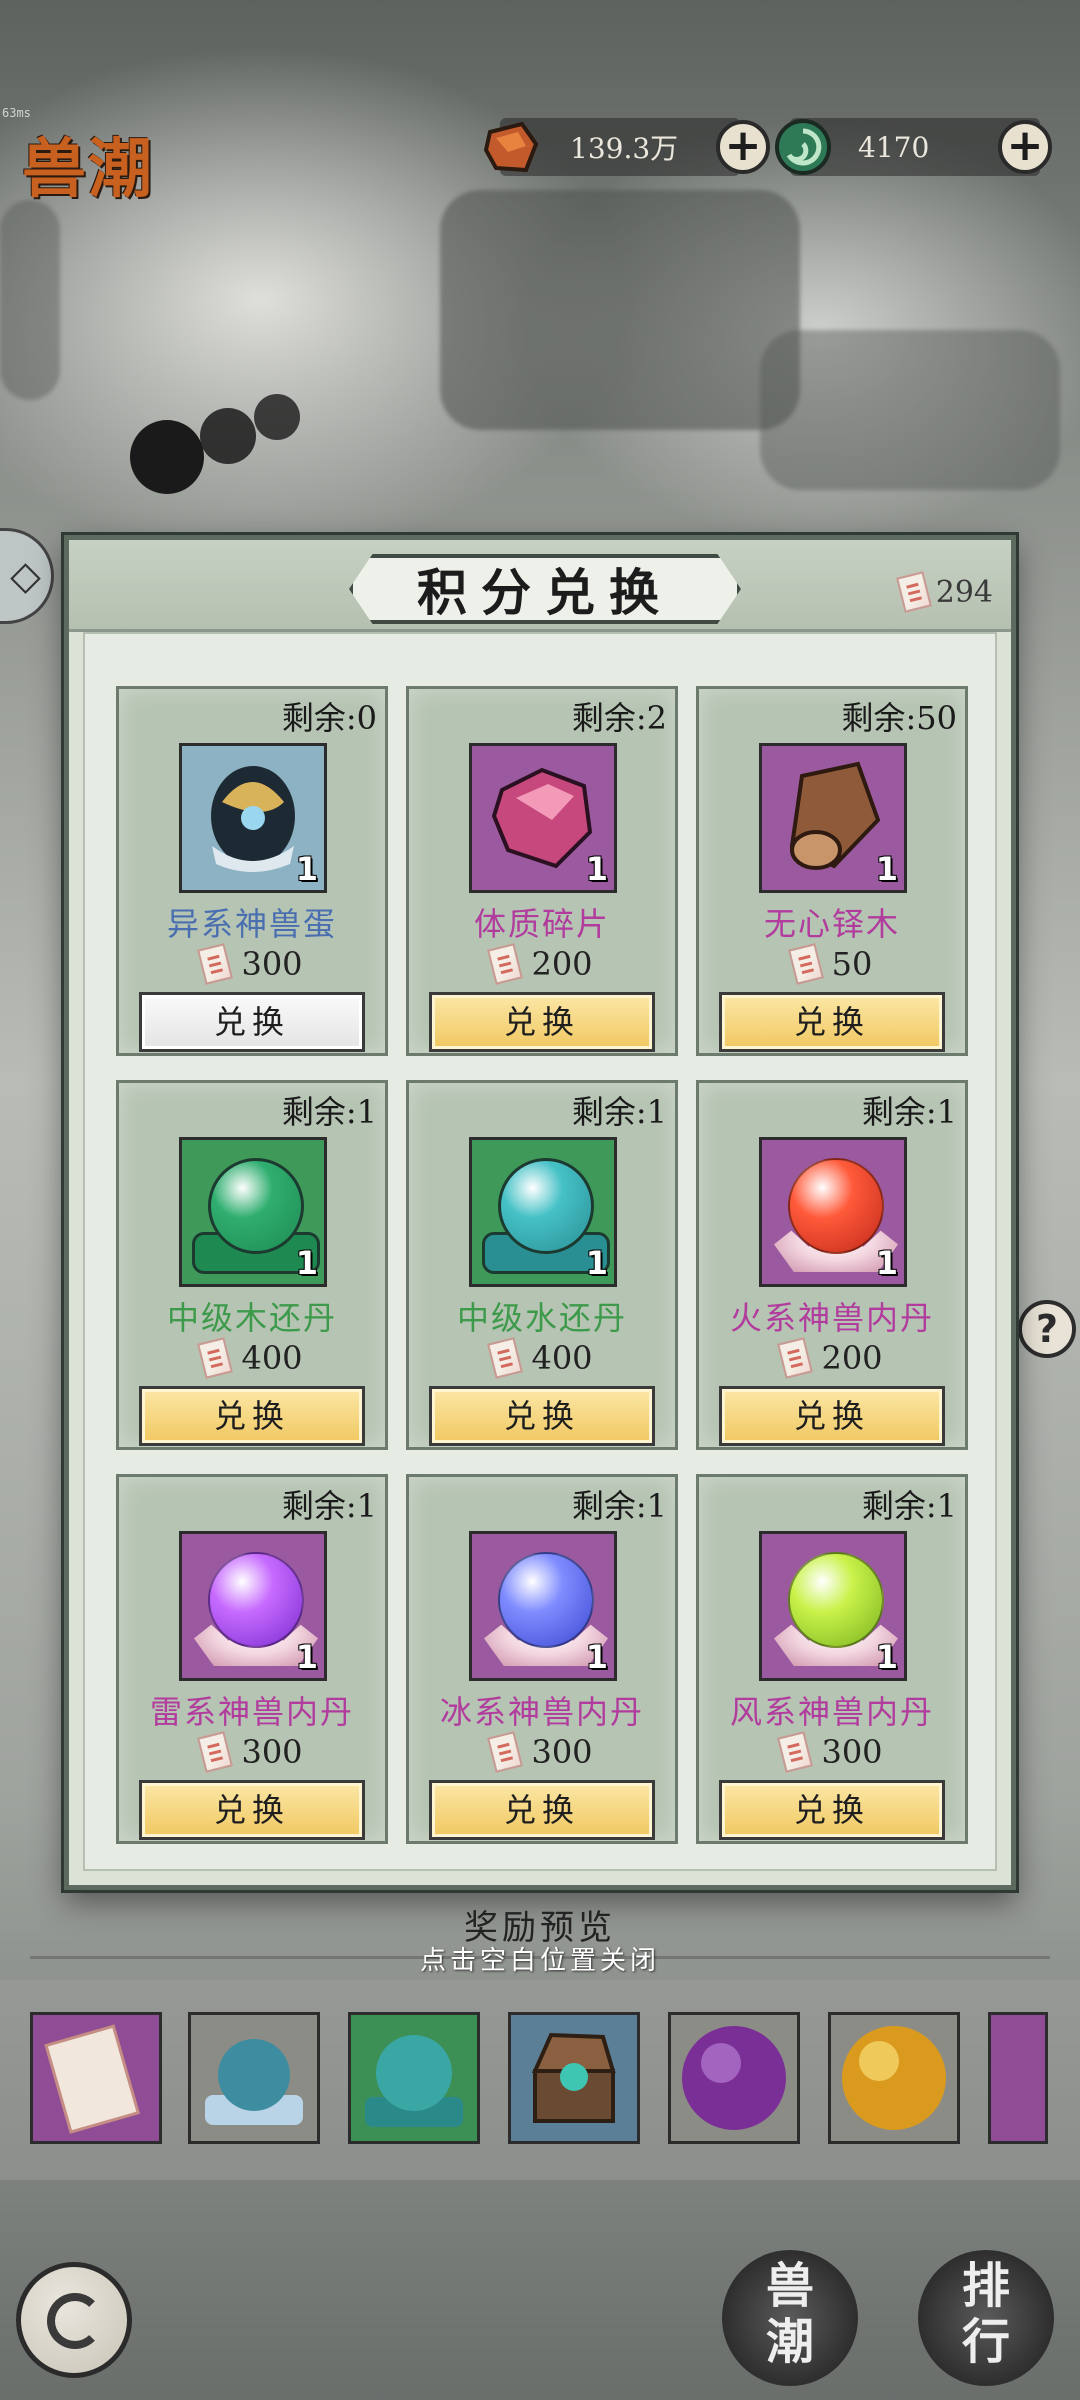 The image size is (1080, 2400). I want to click on preview-grey-orb-icon, so click(254, 2078).